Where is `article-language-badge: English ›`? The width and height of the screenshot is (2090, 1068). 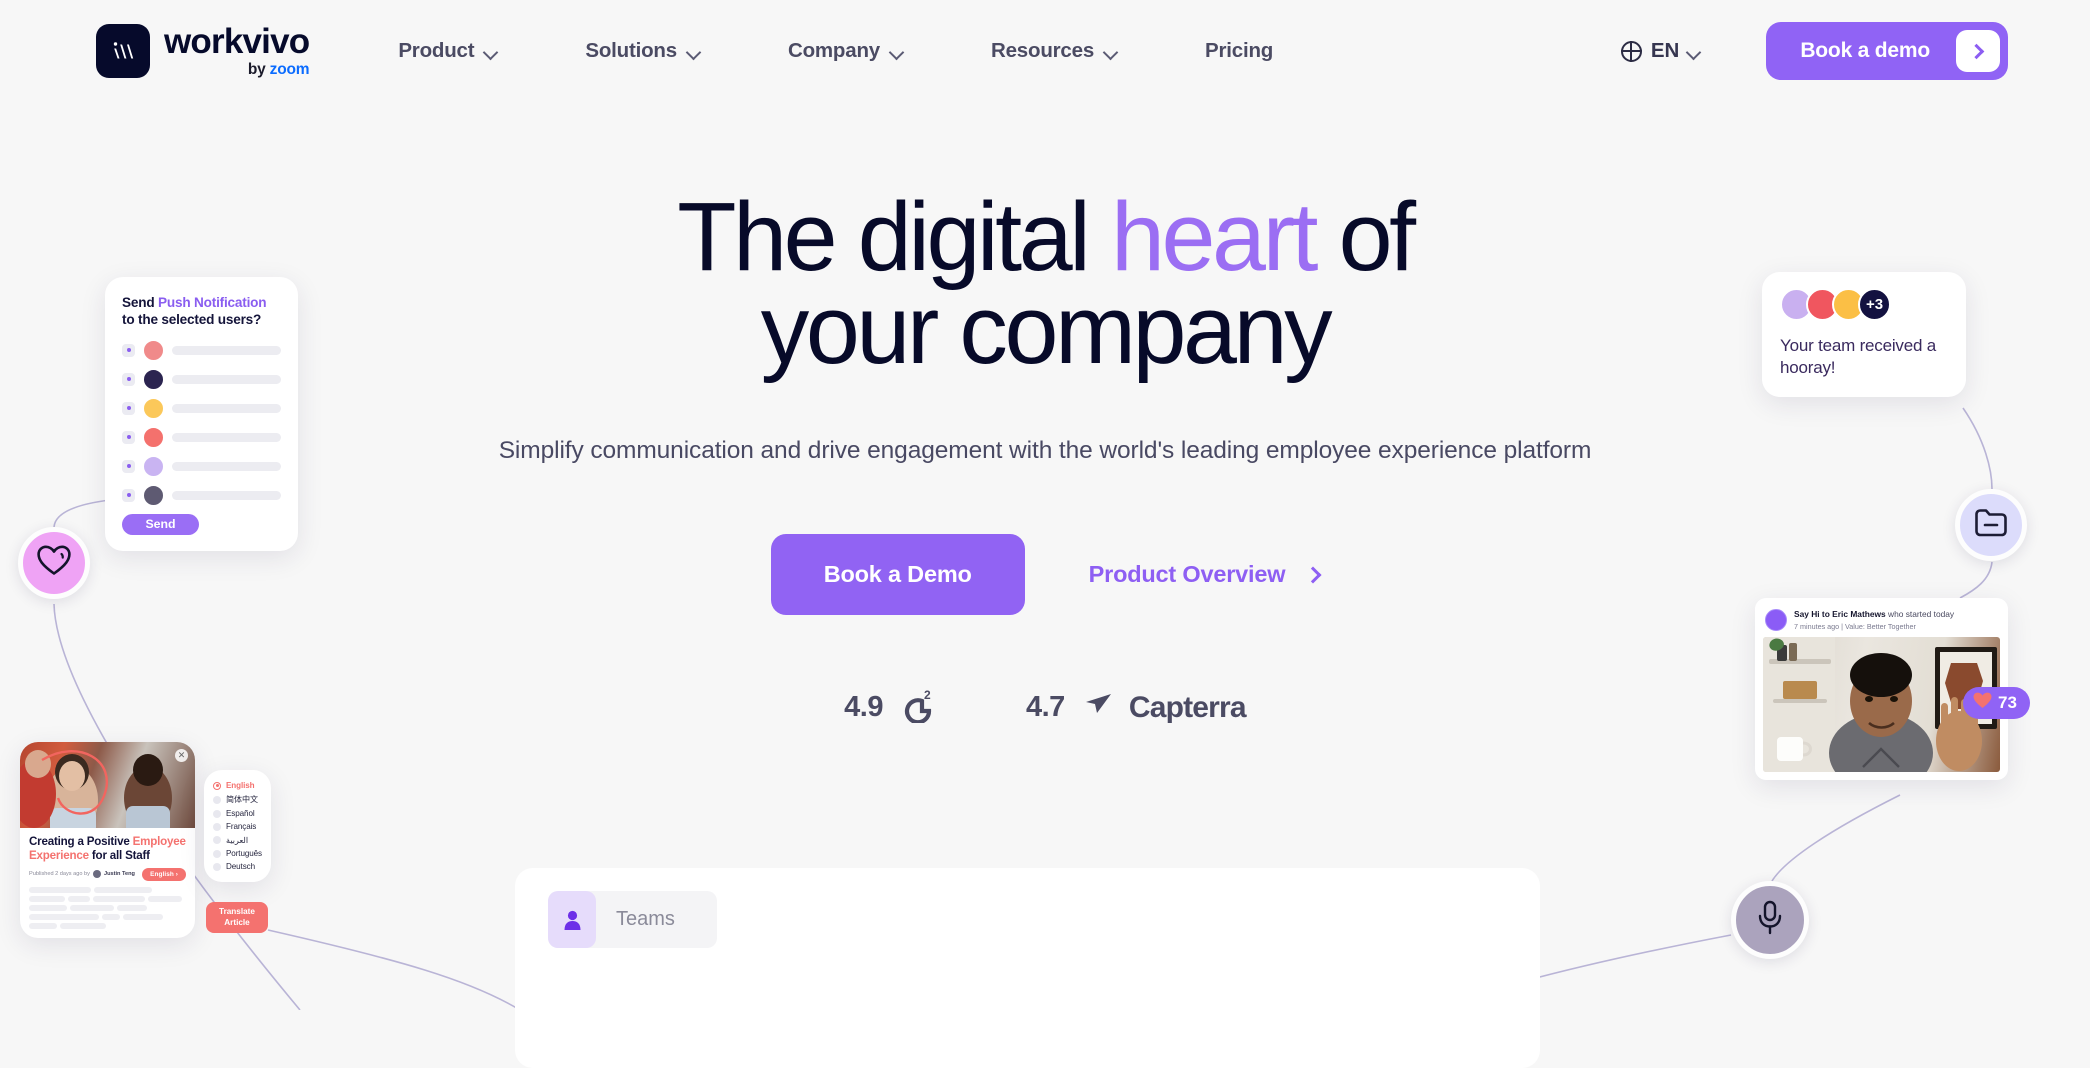
article-language-badge: English › is located at coordinates (164, 874).